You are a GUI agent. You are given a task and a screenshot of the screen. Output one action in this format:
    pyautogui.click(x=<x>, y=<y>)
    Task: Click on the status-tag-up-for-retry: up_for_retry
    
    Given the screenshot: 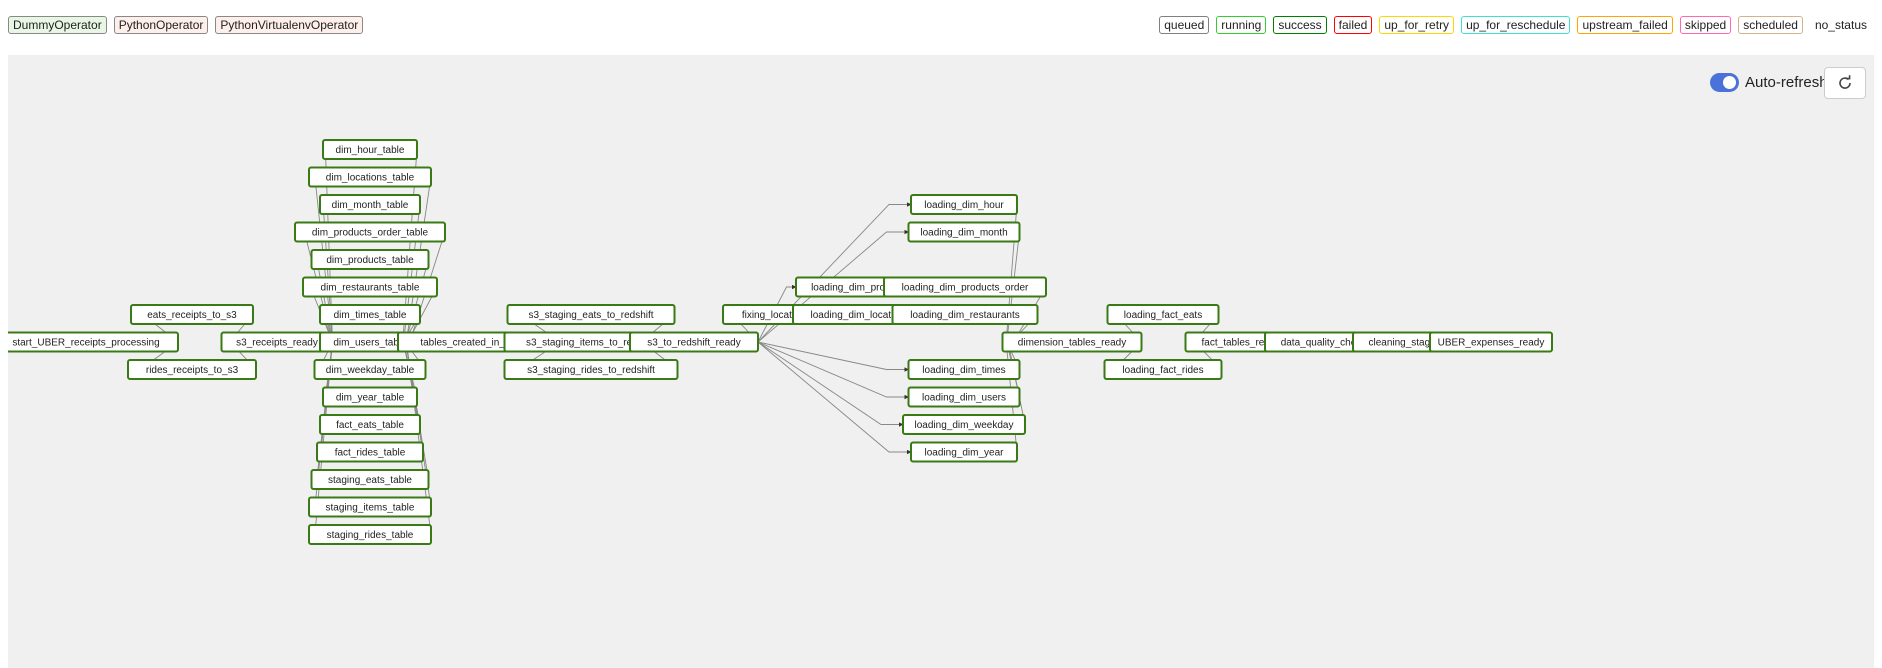 What is the action you would take?
    pyautogui.click(x=1417, y=25)
    